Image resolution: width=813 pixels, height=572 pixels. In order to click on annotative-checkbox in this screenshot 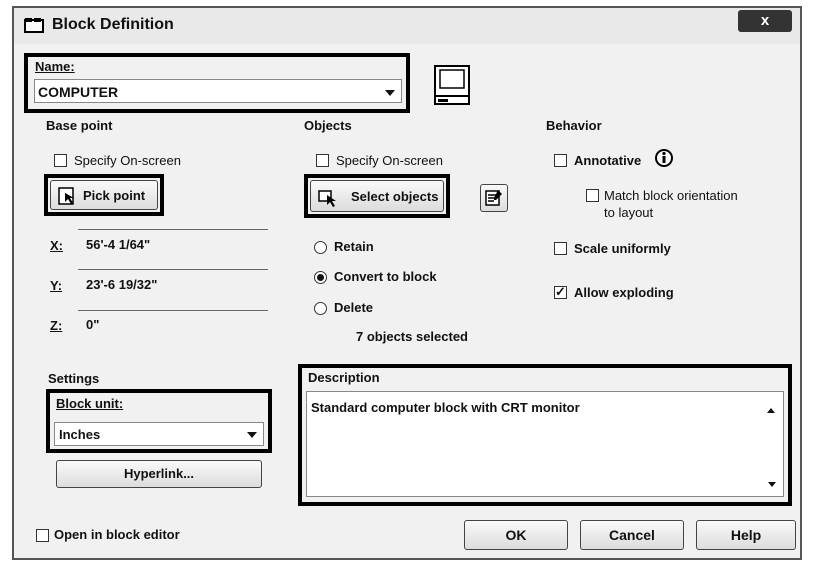, I will do `click(560, 160)`.